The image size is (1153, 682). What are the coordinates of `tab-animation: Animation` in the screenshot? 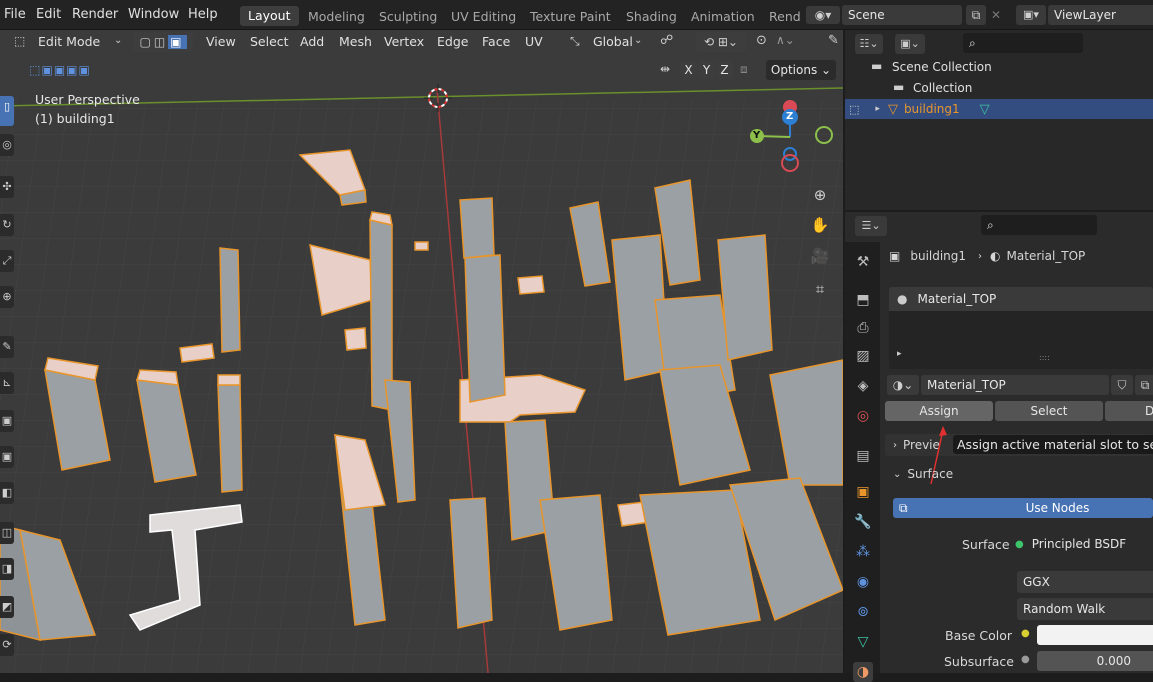 It's located at (723, 16).